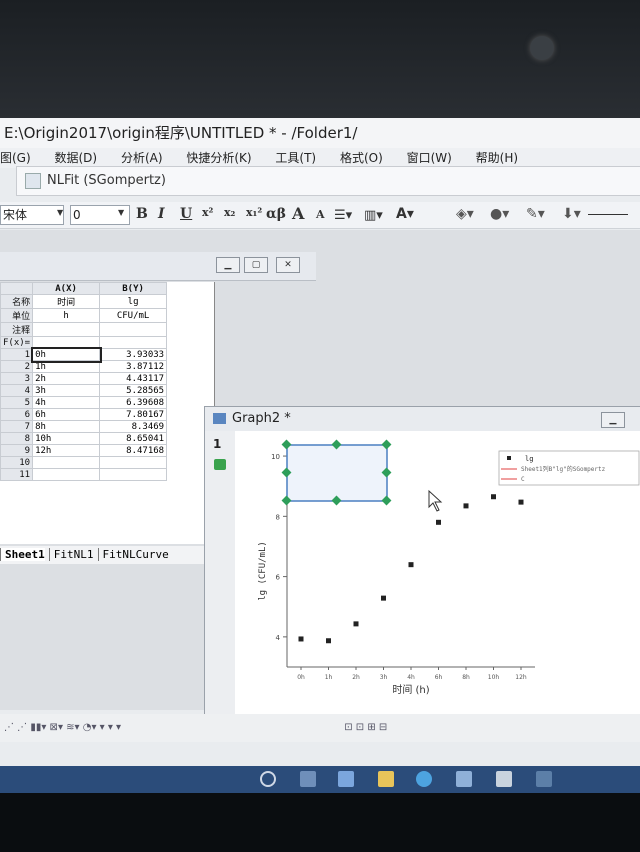  I want to click on cell-b: 6.39608, so click(133, 402).